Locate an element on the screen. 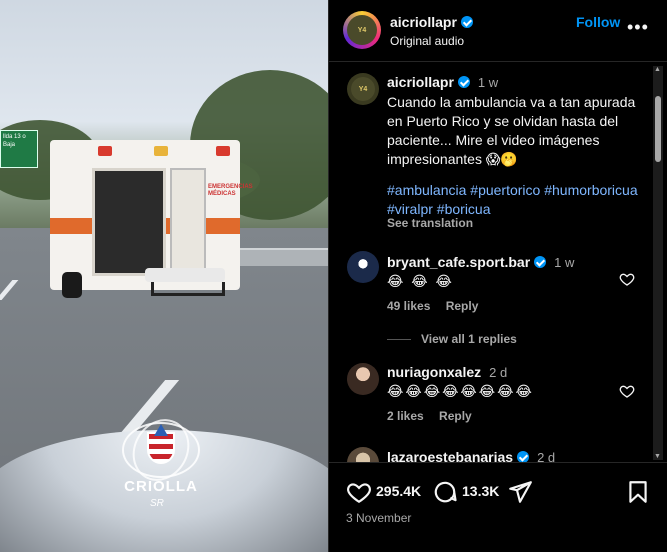  ambulance-open-door is located at coordinates (129, 222).